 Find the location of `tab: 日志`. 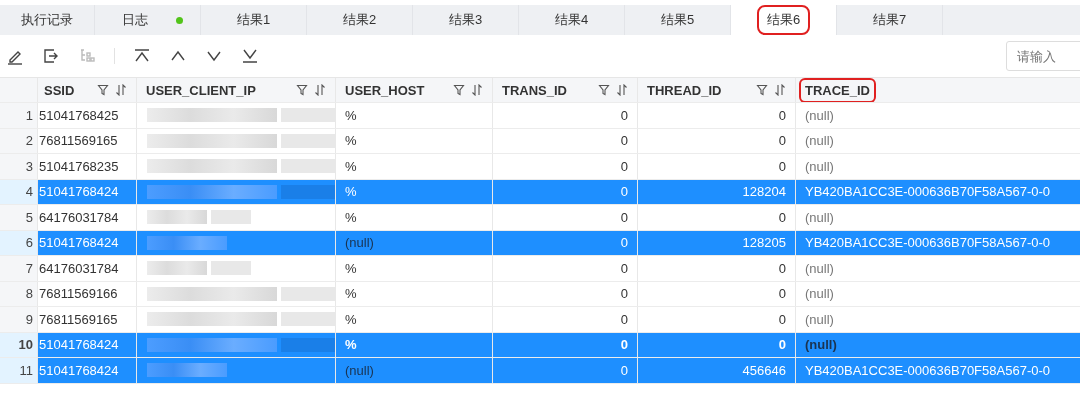

tab: 日志 is located at coordinates (148, 20).